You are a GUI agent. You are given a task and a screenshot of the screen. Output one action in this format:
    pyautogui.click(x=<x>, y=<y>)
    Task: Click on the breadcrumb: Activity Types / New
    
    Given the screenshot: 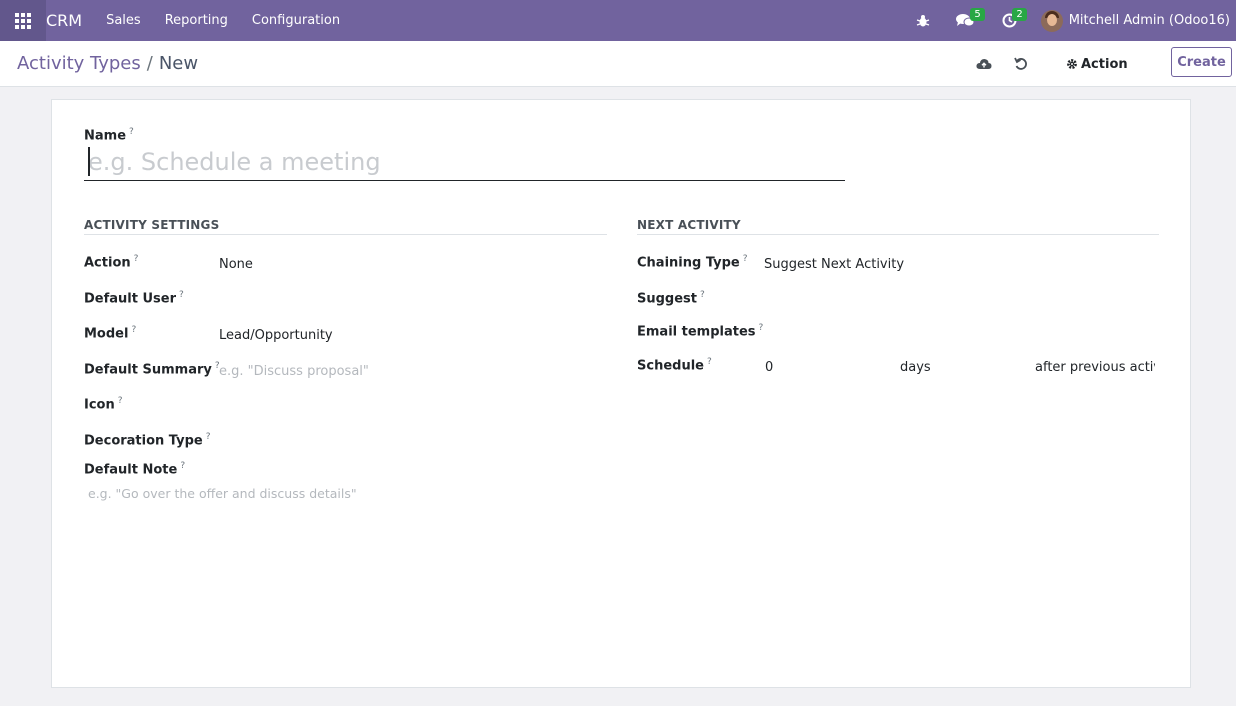 What is the action you would take?
    pyautogui.click(x=107, y=63)
    